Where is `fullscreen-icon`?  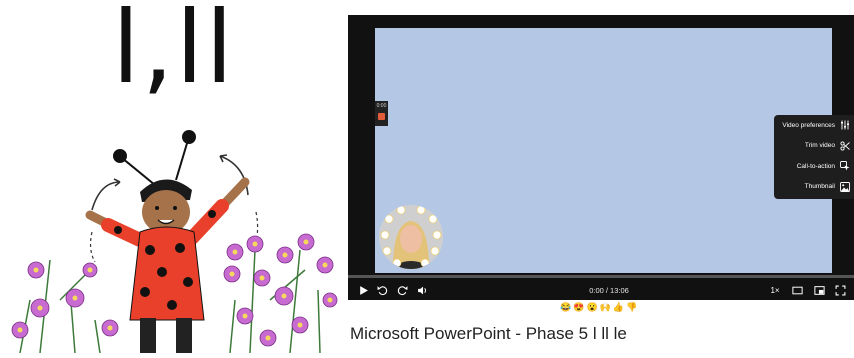 fullscreen-icon is located at coordinates (840, 290).